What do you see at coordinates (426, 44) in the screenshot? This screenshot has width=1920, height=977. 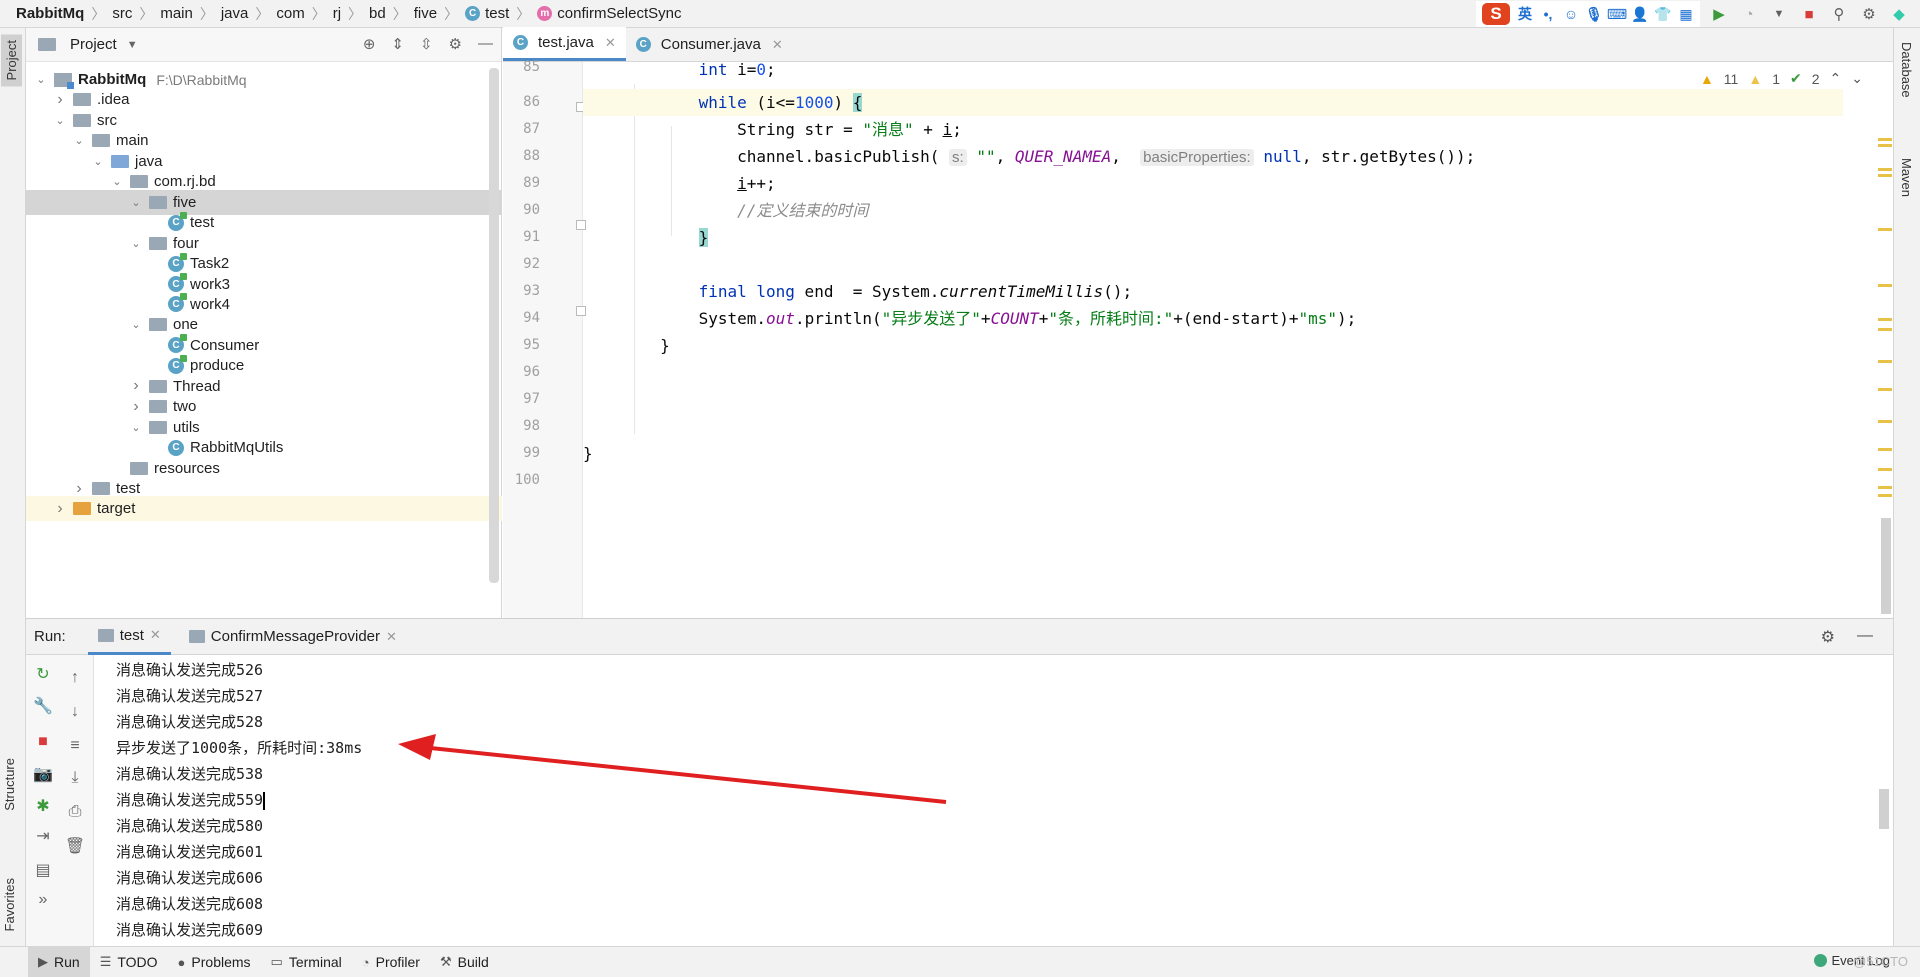 I see `collapse-all-icon: ⇳` at bounding box center [426, 44].